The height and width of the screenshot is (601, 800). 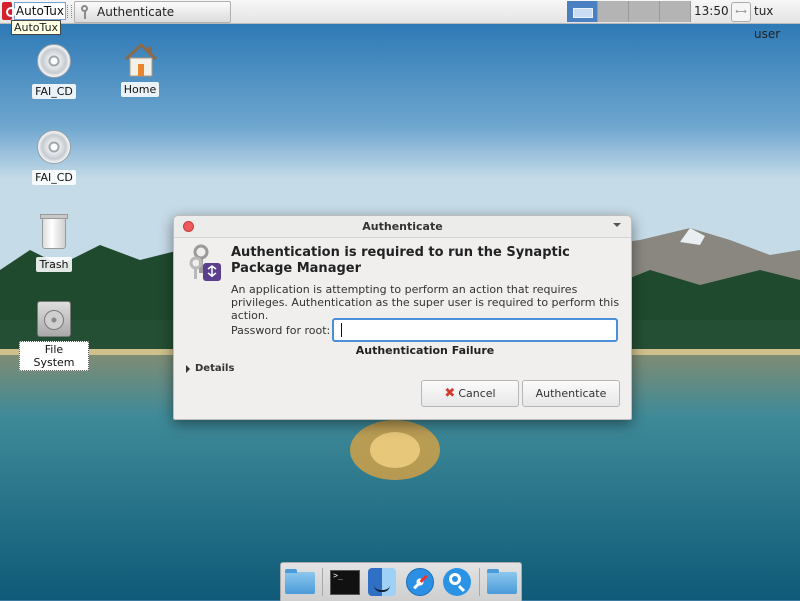 I want to click on panel-clock: 13:50, so click(x=711, y=11).